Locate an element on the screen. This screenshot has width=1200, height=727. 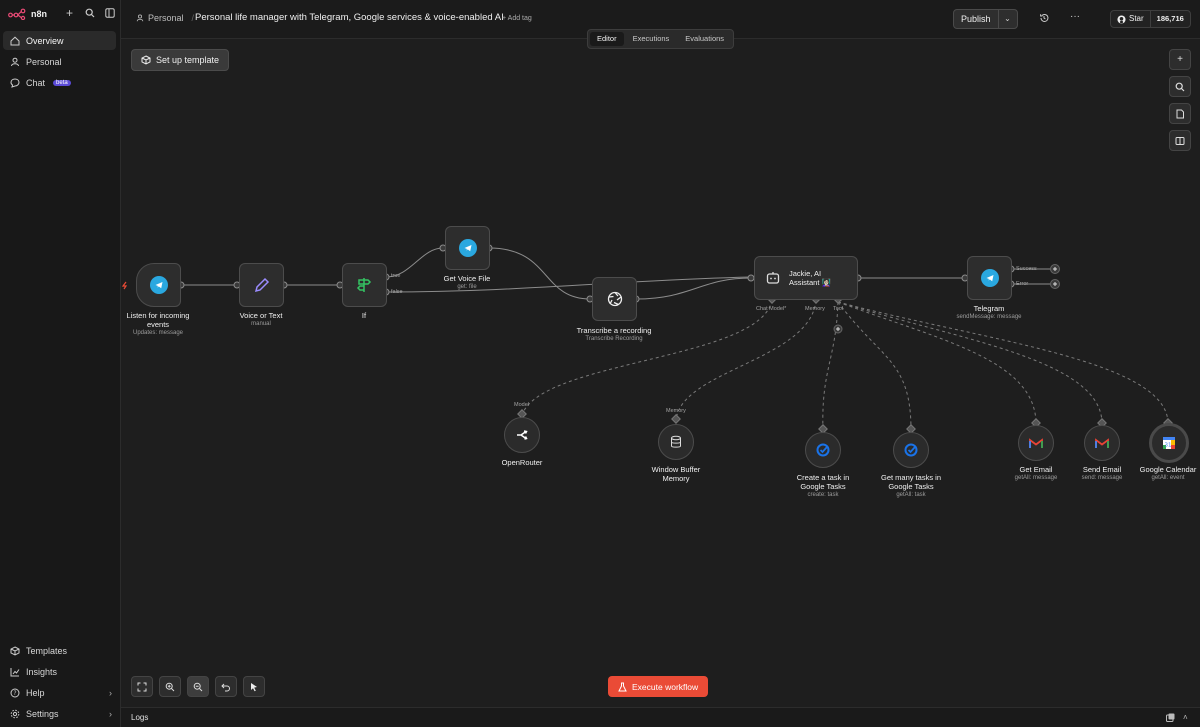
user-icon is located at coordinates (14, 61).